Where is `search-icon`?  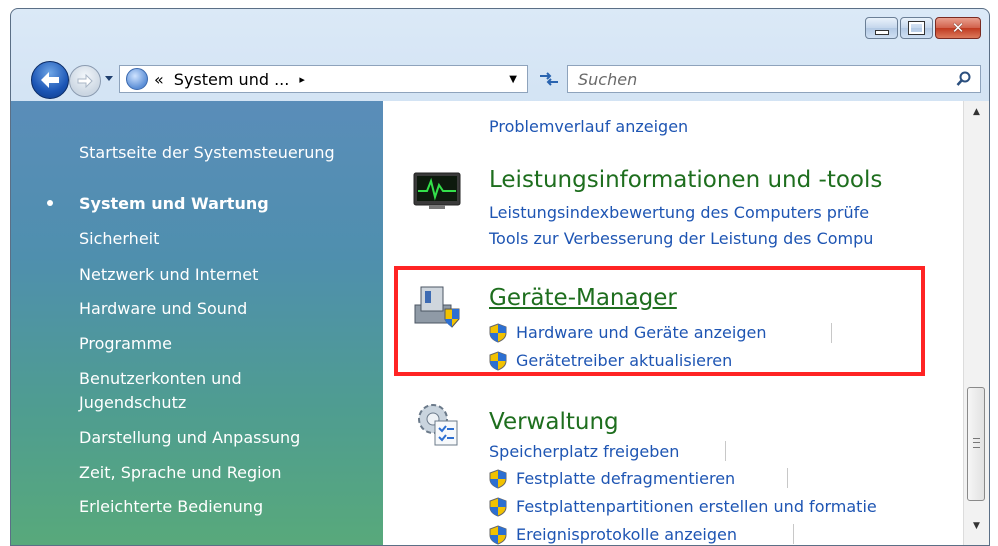 search-icon is located at coordinates (964, 79).